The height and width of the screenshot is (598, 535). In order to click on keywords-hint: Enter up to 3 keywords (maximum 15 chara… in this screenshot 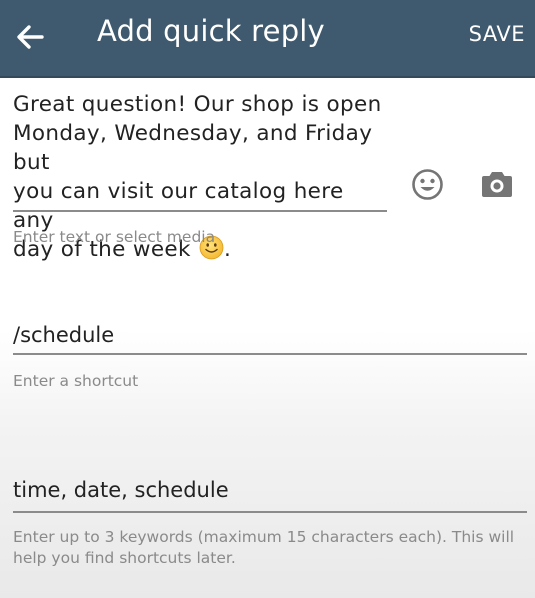, I will do `click(264, 547)`.